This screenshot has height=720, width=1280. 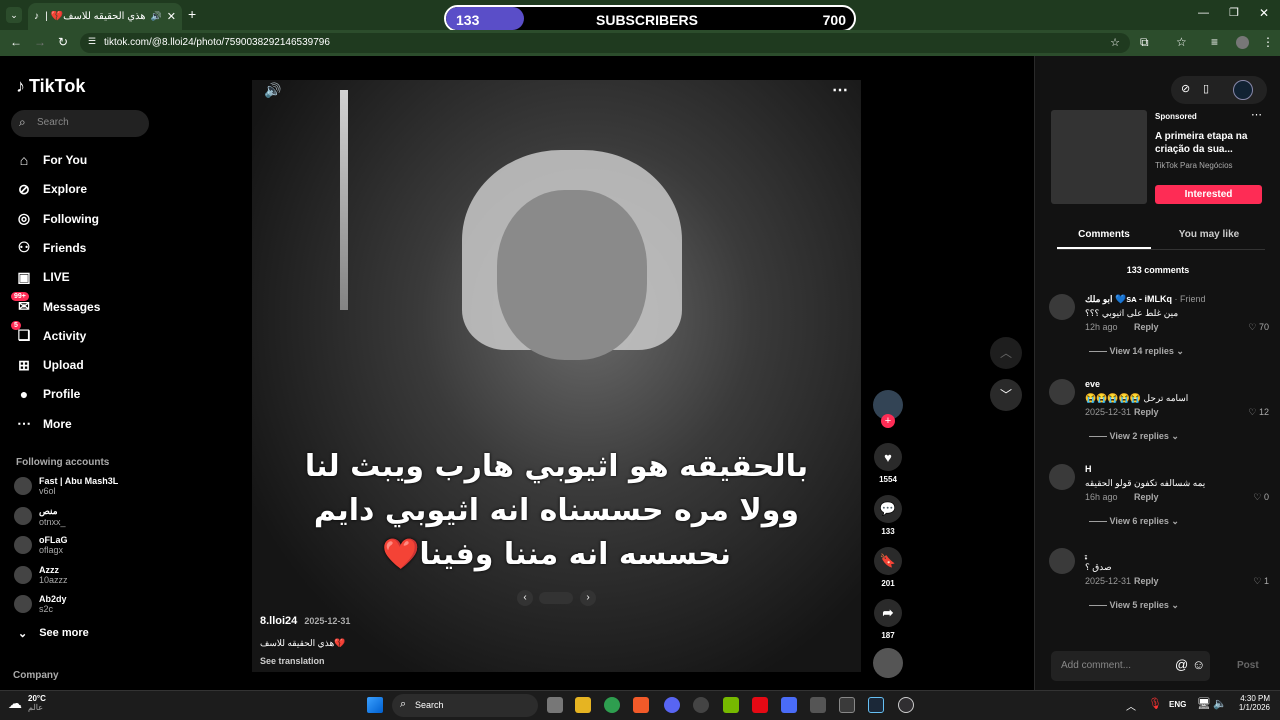 What do you see at coordinates (49, 365) in the screenshot?
I see `sidebar-item-upload: ⊞ Upload` at bounding box center [49, 365].